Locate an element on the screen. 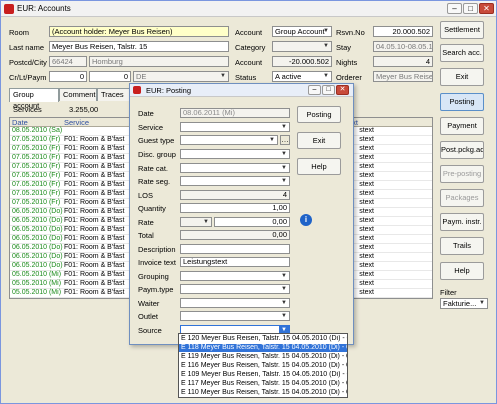  trails-button: Trails is located at coordinates (462, 246).